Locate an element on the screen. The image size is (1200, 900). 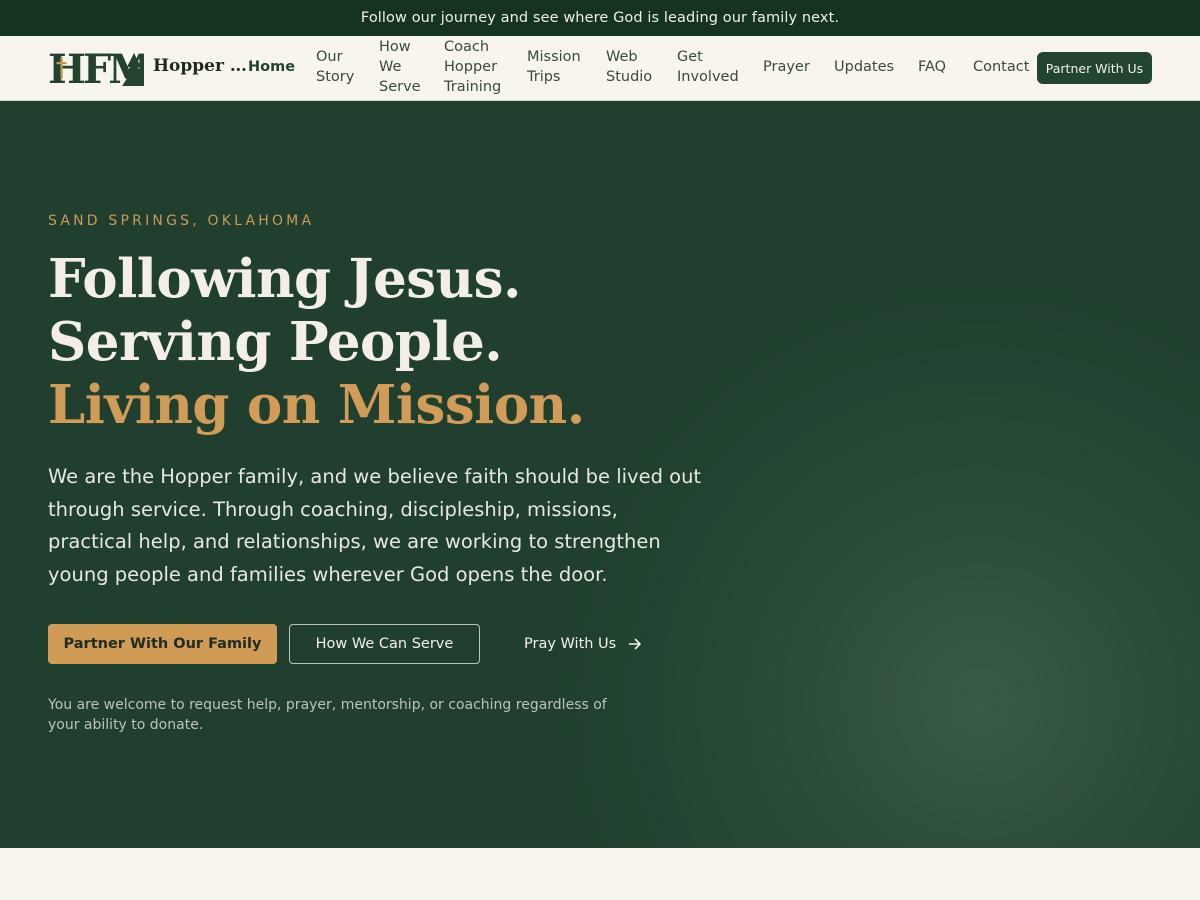
nav-item-updates: Updates is located at coordinates (864, 67).